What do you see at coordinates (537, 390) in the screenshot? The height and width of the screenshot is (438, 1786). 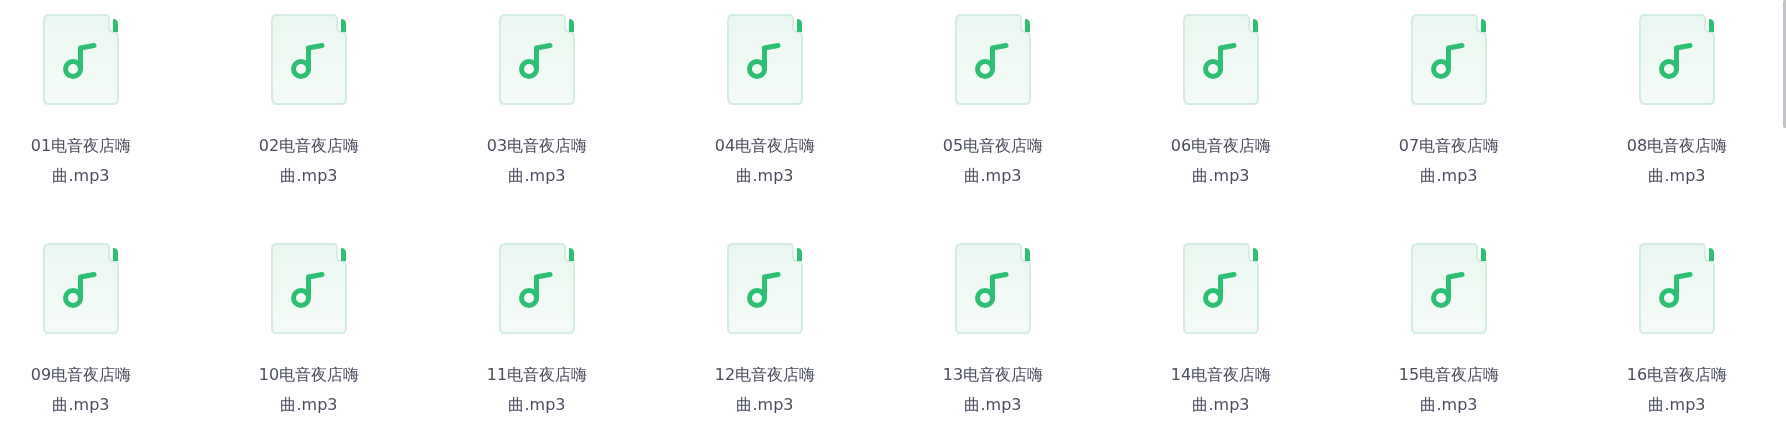 I see `file-name: 11电音夜店嗨曲.mp3` at bounding box center [537, 390].